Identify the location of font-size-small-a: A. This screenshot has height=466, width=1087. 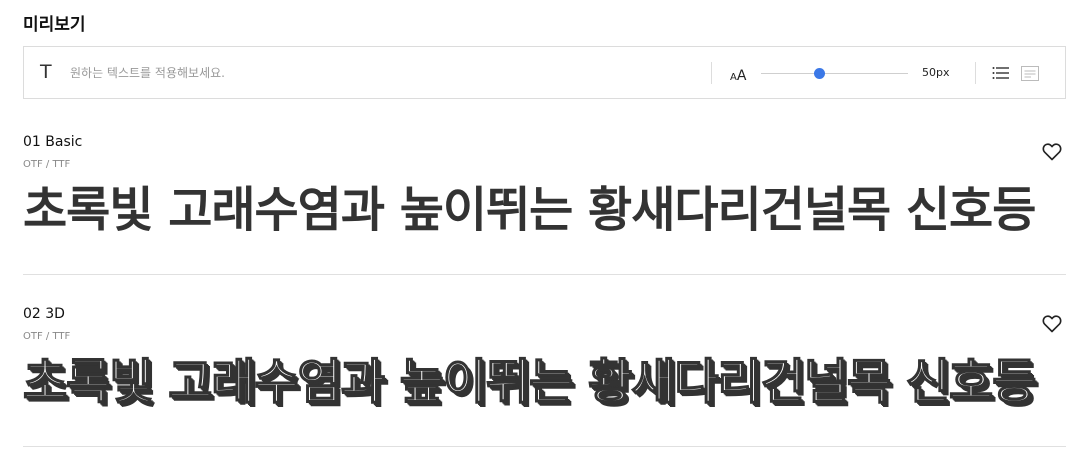
(733, 77).